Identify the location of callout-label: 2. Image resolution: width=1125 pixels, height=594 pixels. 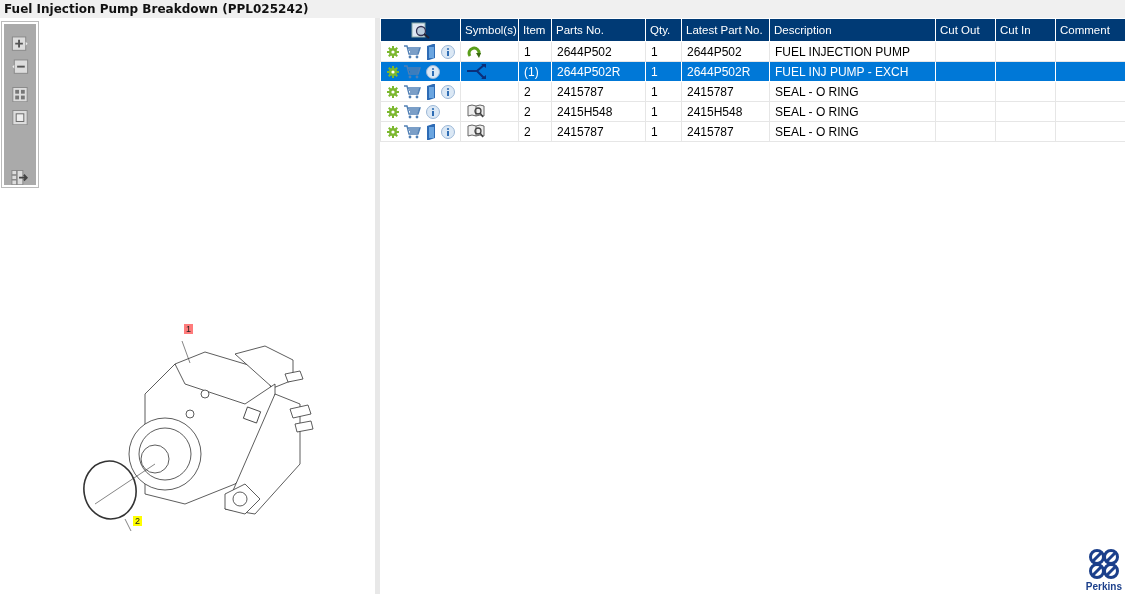
(137, 521).